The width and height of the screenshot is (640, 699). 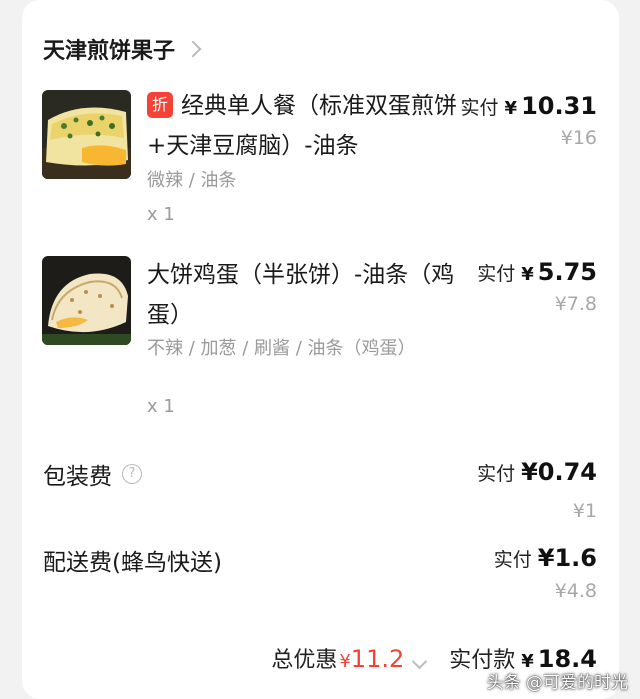 What do you see at coordinates (557, 683) in the screenshot?
I see `watermark: 头条 @可爱的时光` at bounding box center [557, 683].